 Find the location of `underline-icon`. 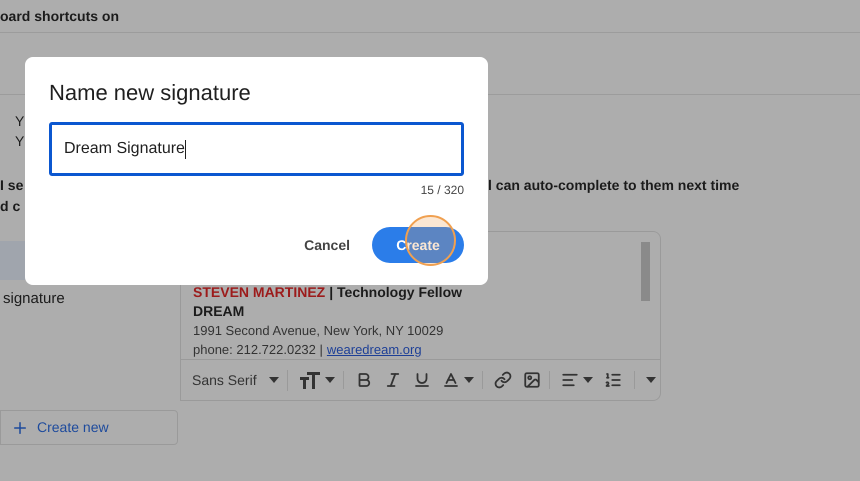

underline-icon is located at coordinates (421, 380).